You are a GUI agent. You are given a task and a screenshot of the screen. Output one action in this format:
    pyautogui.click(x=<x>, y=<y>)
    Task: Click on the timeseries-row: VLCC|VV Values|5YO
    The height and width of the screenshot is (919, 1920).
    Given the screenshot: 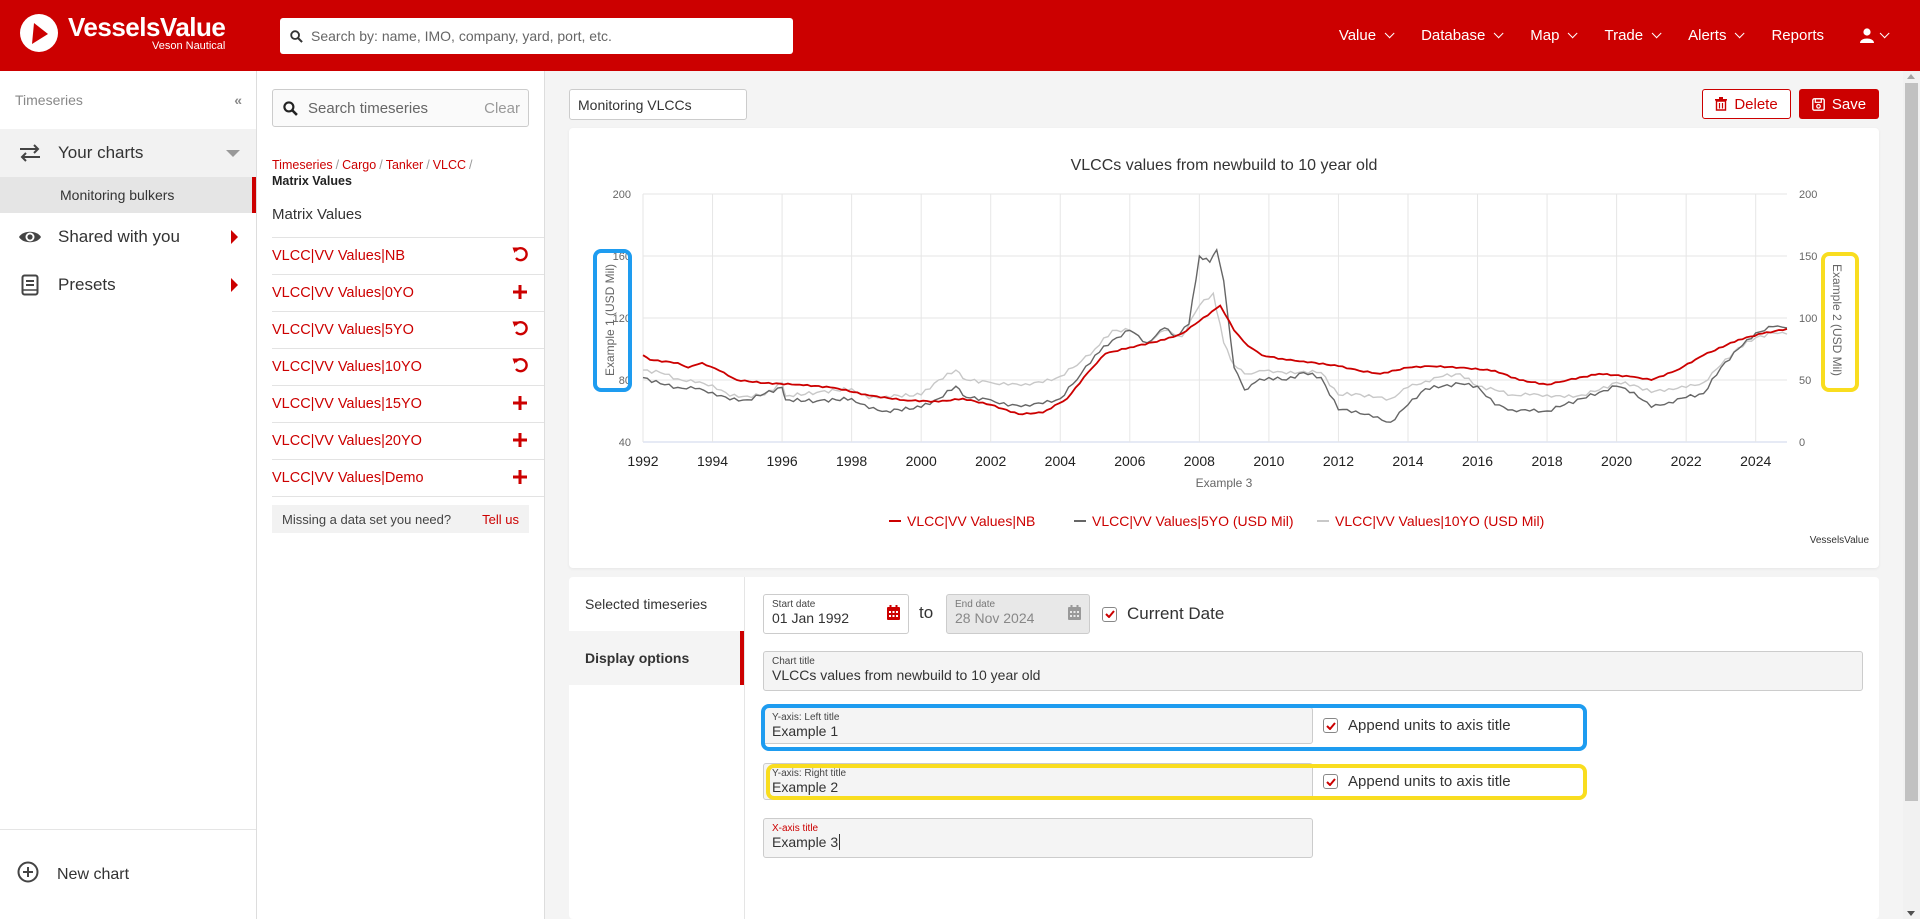 What is the action you would take?
    pyautogui.click(x=408, y=330)
    